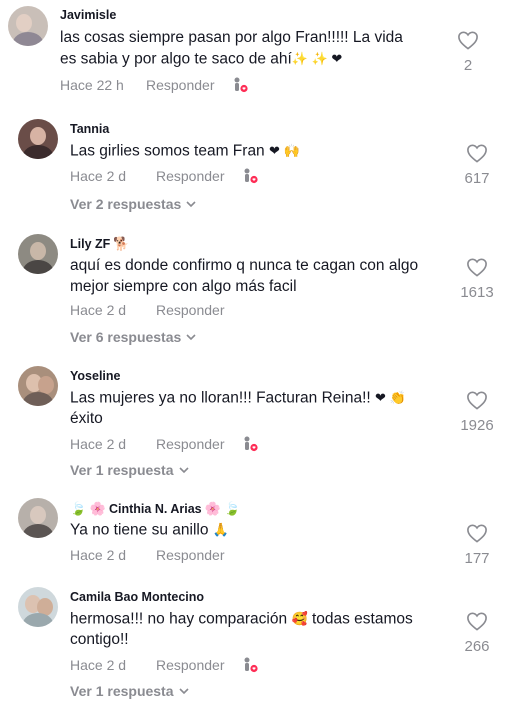 The height and width of the screenshot is (708, 509). Describe the element at coordinates (126, 337) in the screenshot. I see `view-replies-label: Ver 6 respuestas` at that location.